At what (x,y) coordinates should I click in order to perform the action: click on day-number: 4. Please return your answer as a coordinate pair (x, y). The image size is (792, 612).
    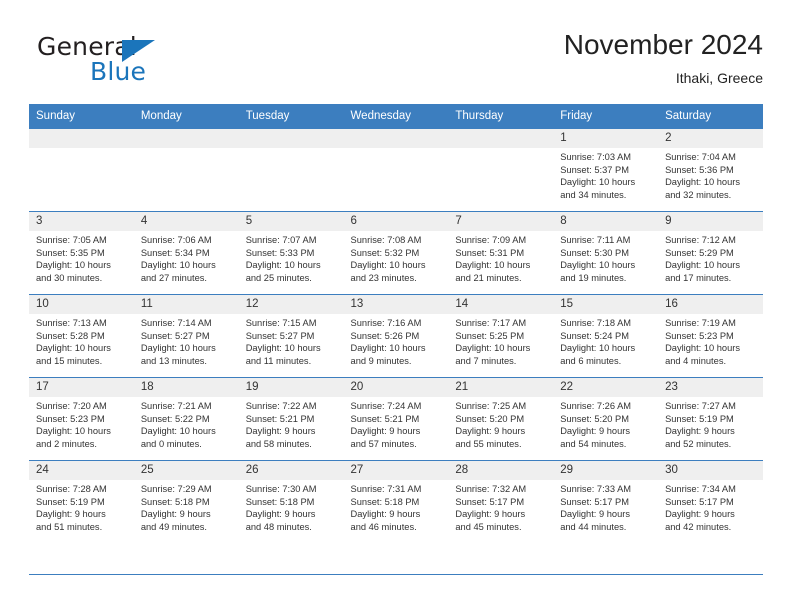
    Looking at the image, I should click on (186, 221).